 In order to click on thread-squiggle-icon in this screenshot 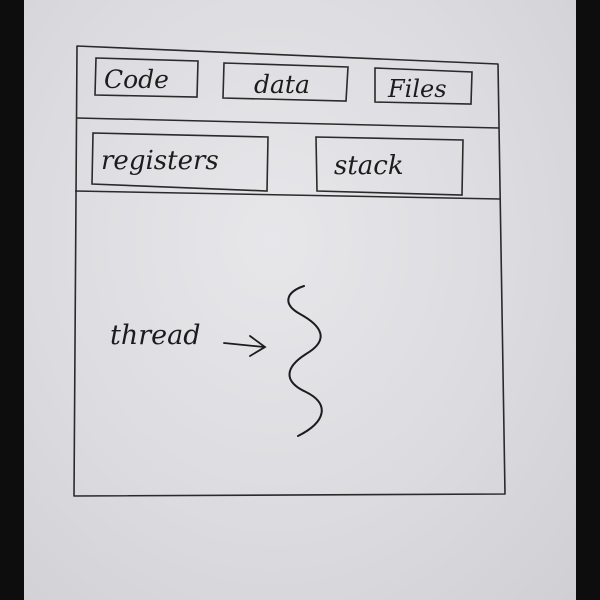, I will do `click(305, 361)`.